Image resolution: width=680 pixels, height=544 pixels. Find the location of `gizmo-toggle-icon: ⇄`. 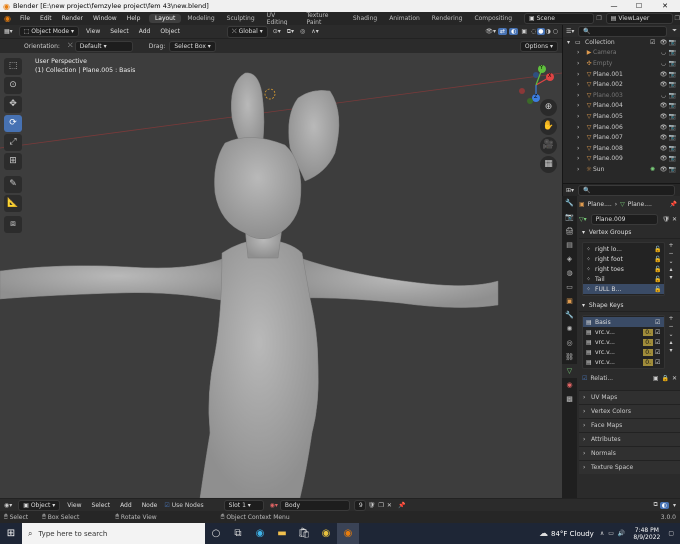

gizmo-toggle-icon: ⇄ is located at coordinates (503, 31).